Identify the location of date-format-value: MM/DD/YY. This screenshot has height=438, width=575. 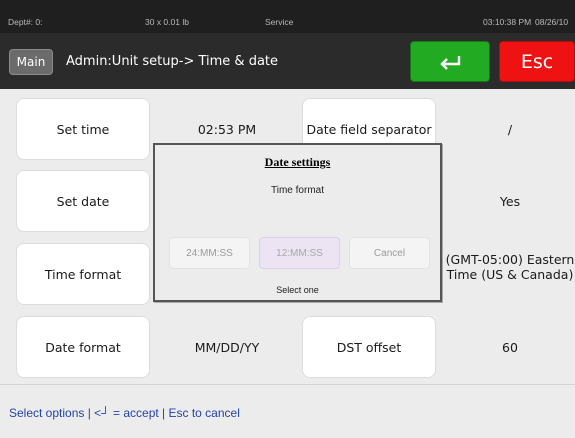
(227, 347).